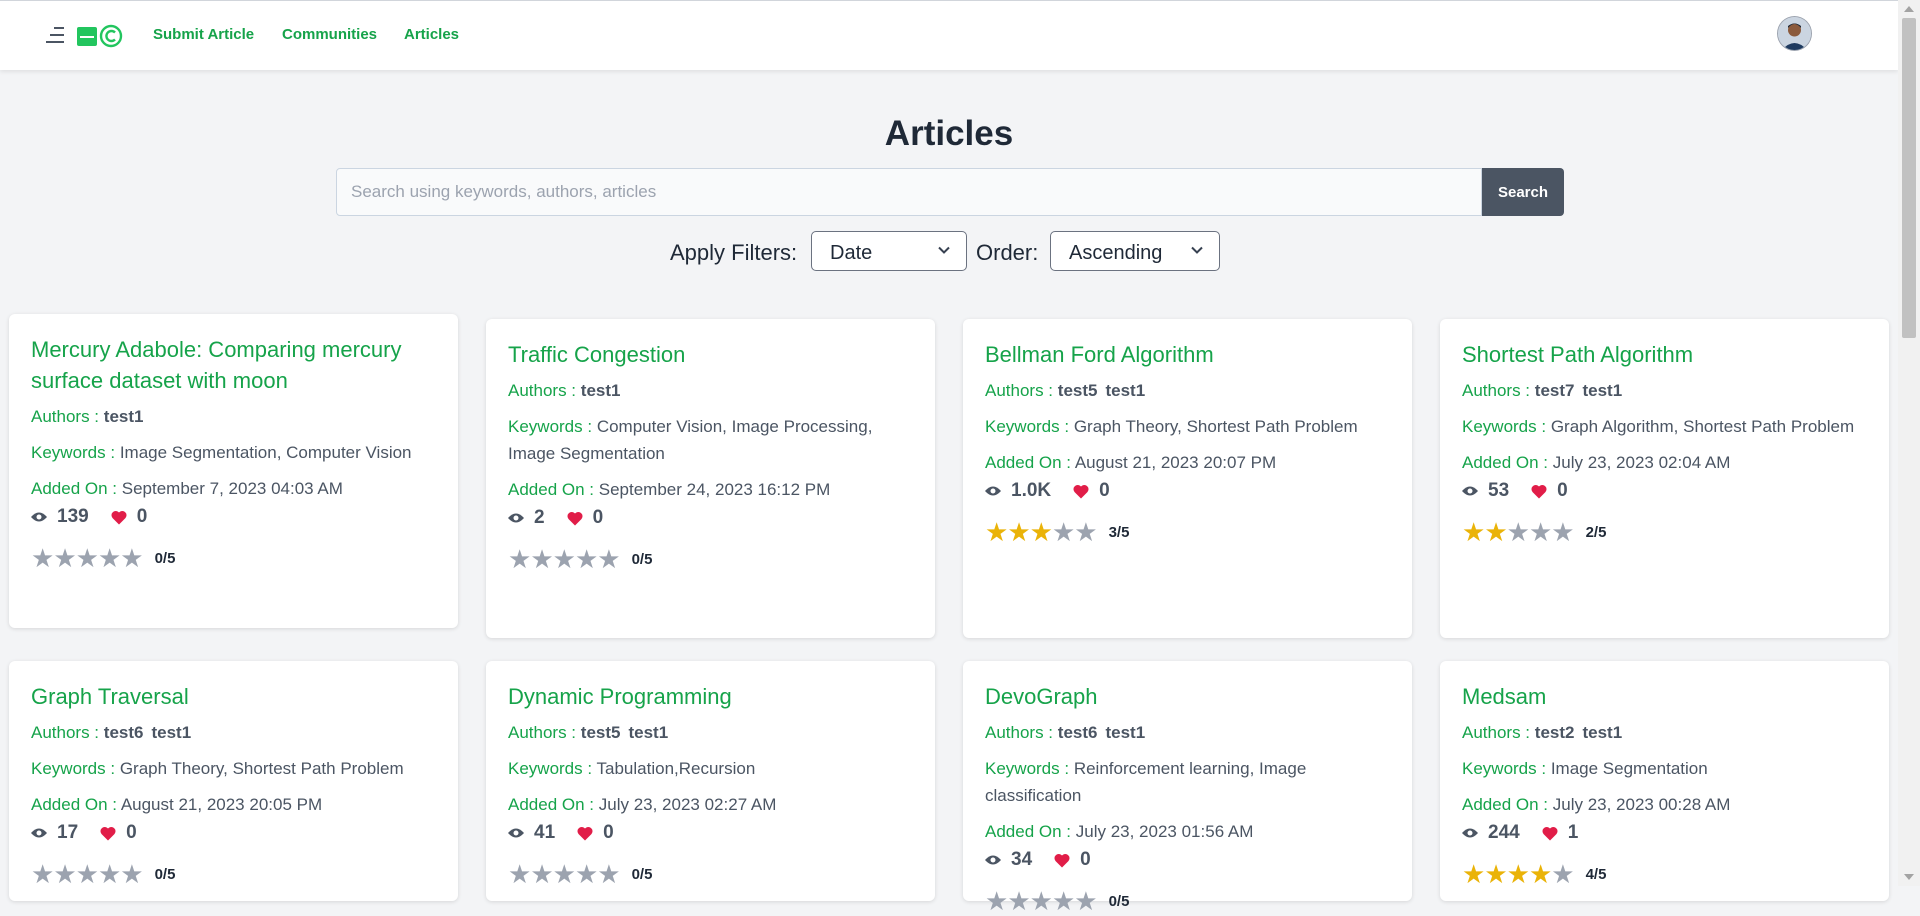 This screenshot has width=1920, height=916. I want to click on author-name: test2, so click(1555, 732).